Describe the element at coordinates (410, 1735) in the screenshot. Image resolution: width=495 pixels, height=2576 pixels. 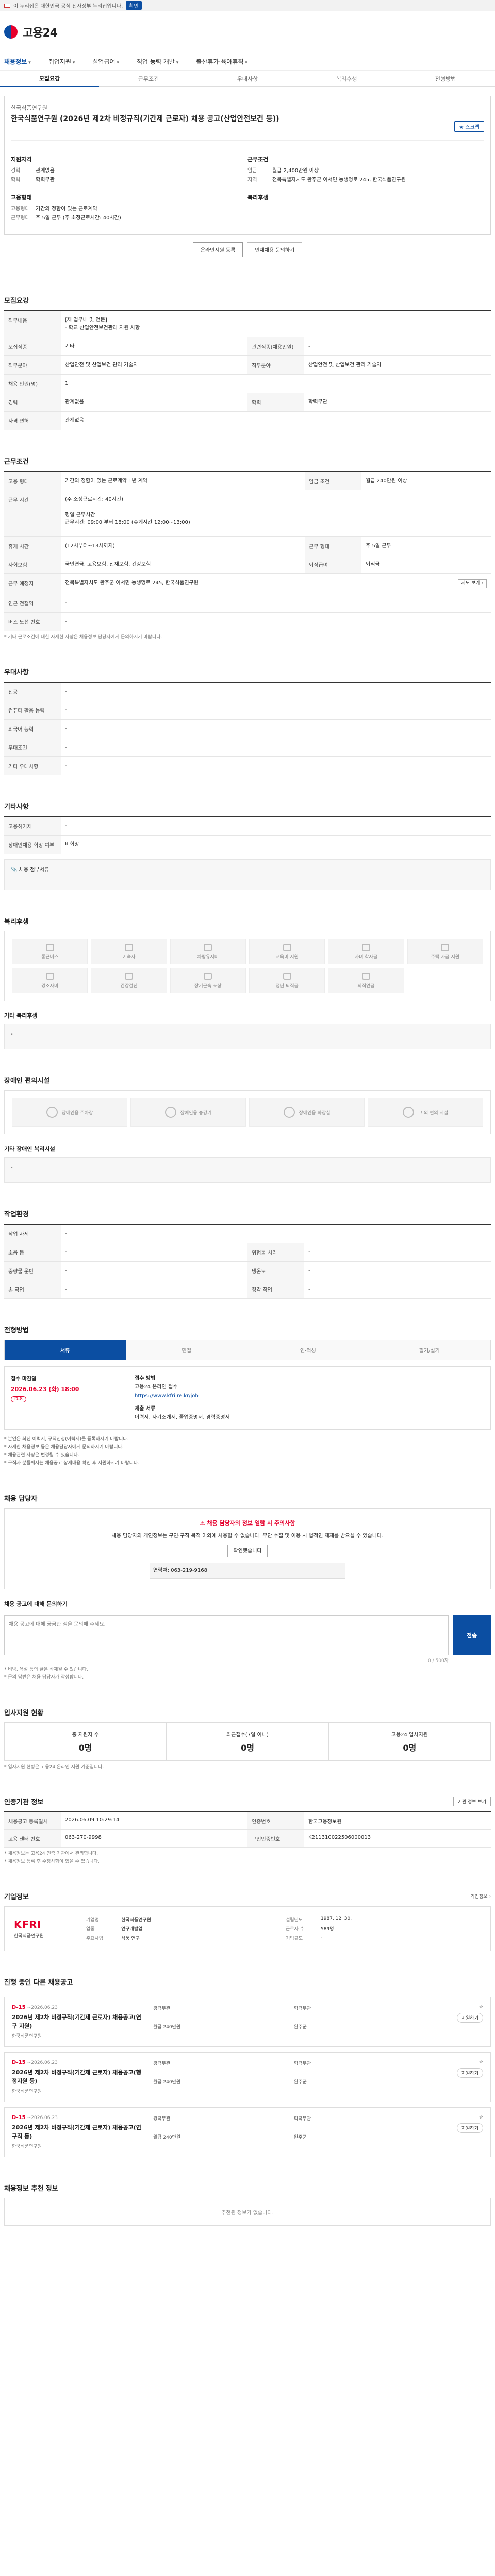
I see `stat-label: 고용24 입사지원` at that location.